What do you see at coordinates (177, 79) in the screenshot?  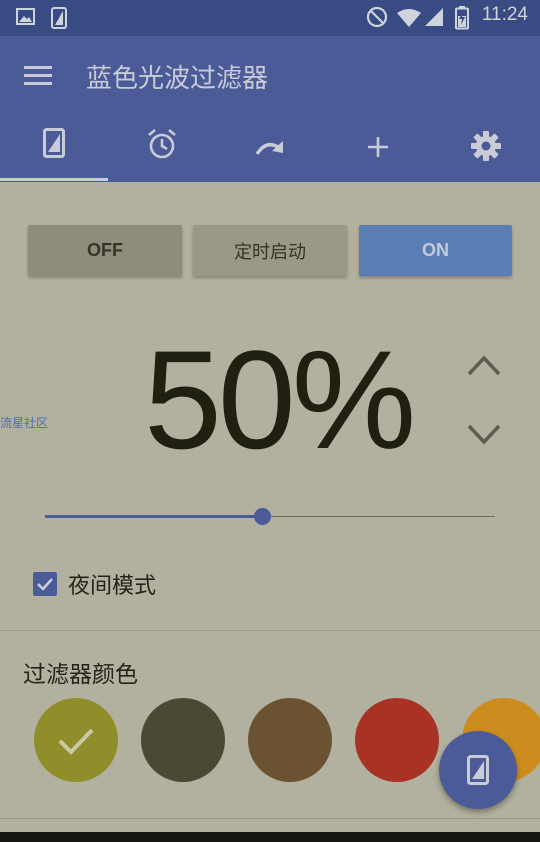 I see `app-title: 蓝色光波过滤器` at bounding box center [177, 79].